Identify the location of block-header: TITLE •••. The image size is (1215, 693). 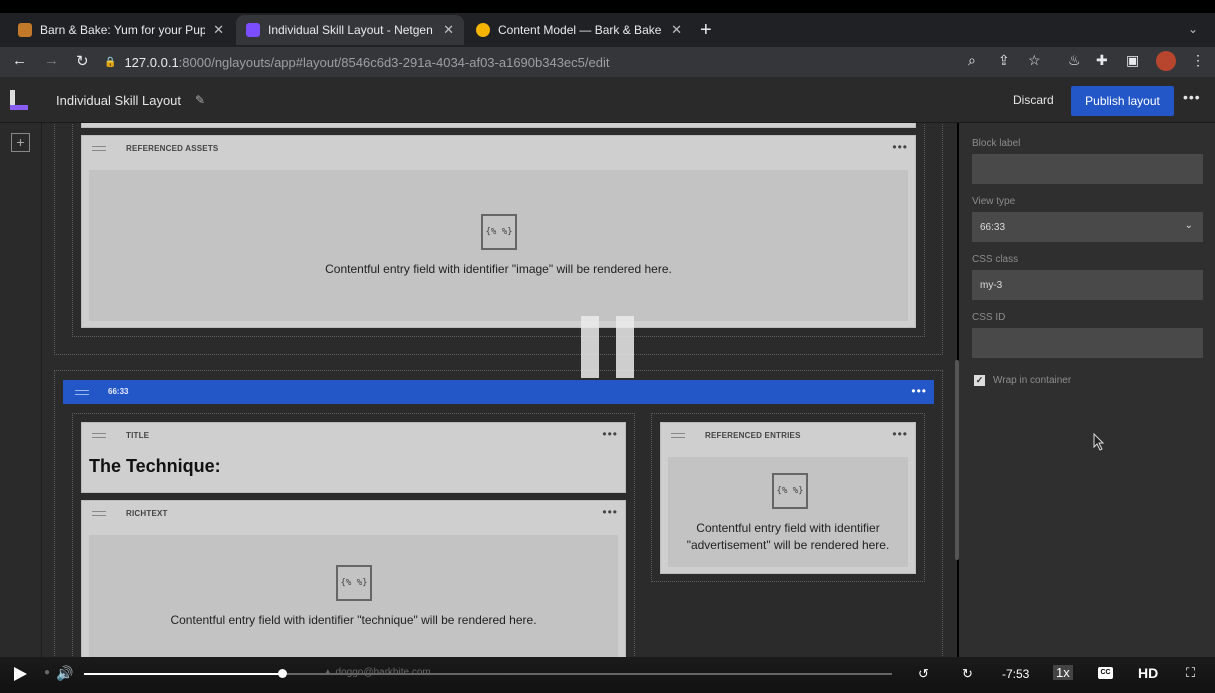
(353, 435).